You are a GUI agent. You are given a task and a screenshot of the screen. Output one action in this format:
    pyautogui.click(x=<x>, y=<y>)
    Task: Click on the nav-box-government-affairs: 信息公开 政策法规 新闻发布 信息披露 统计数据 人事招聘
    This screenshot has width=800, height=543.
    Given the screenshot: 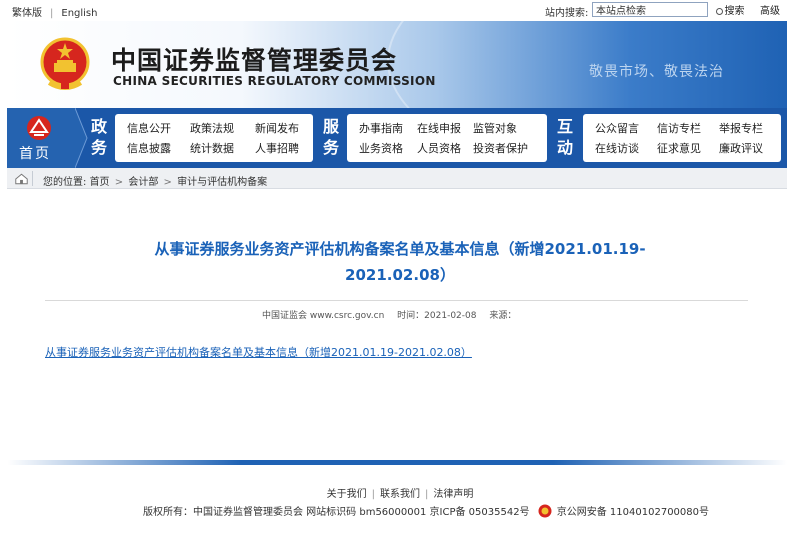 What is the action you would take?
    pyautogui.click(x=214, y=138)
    